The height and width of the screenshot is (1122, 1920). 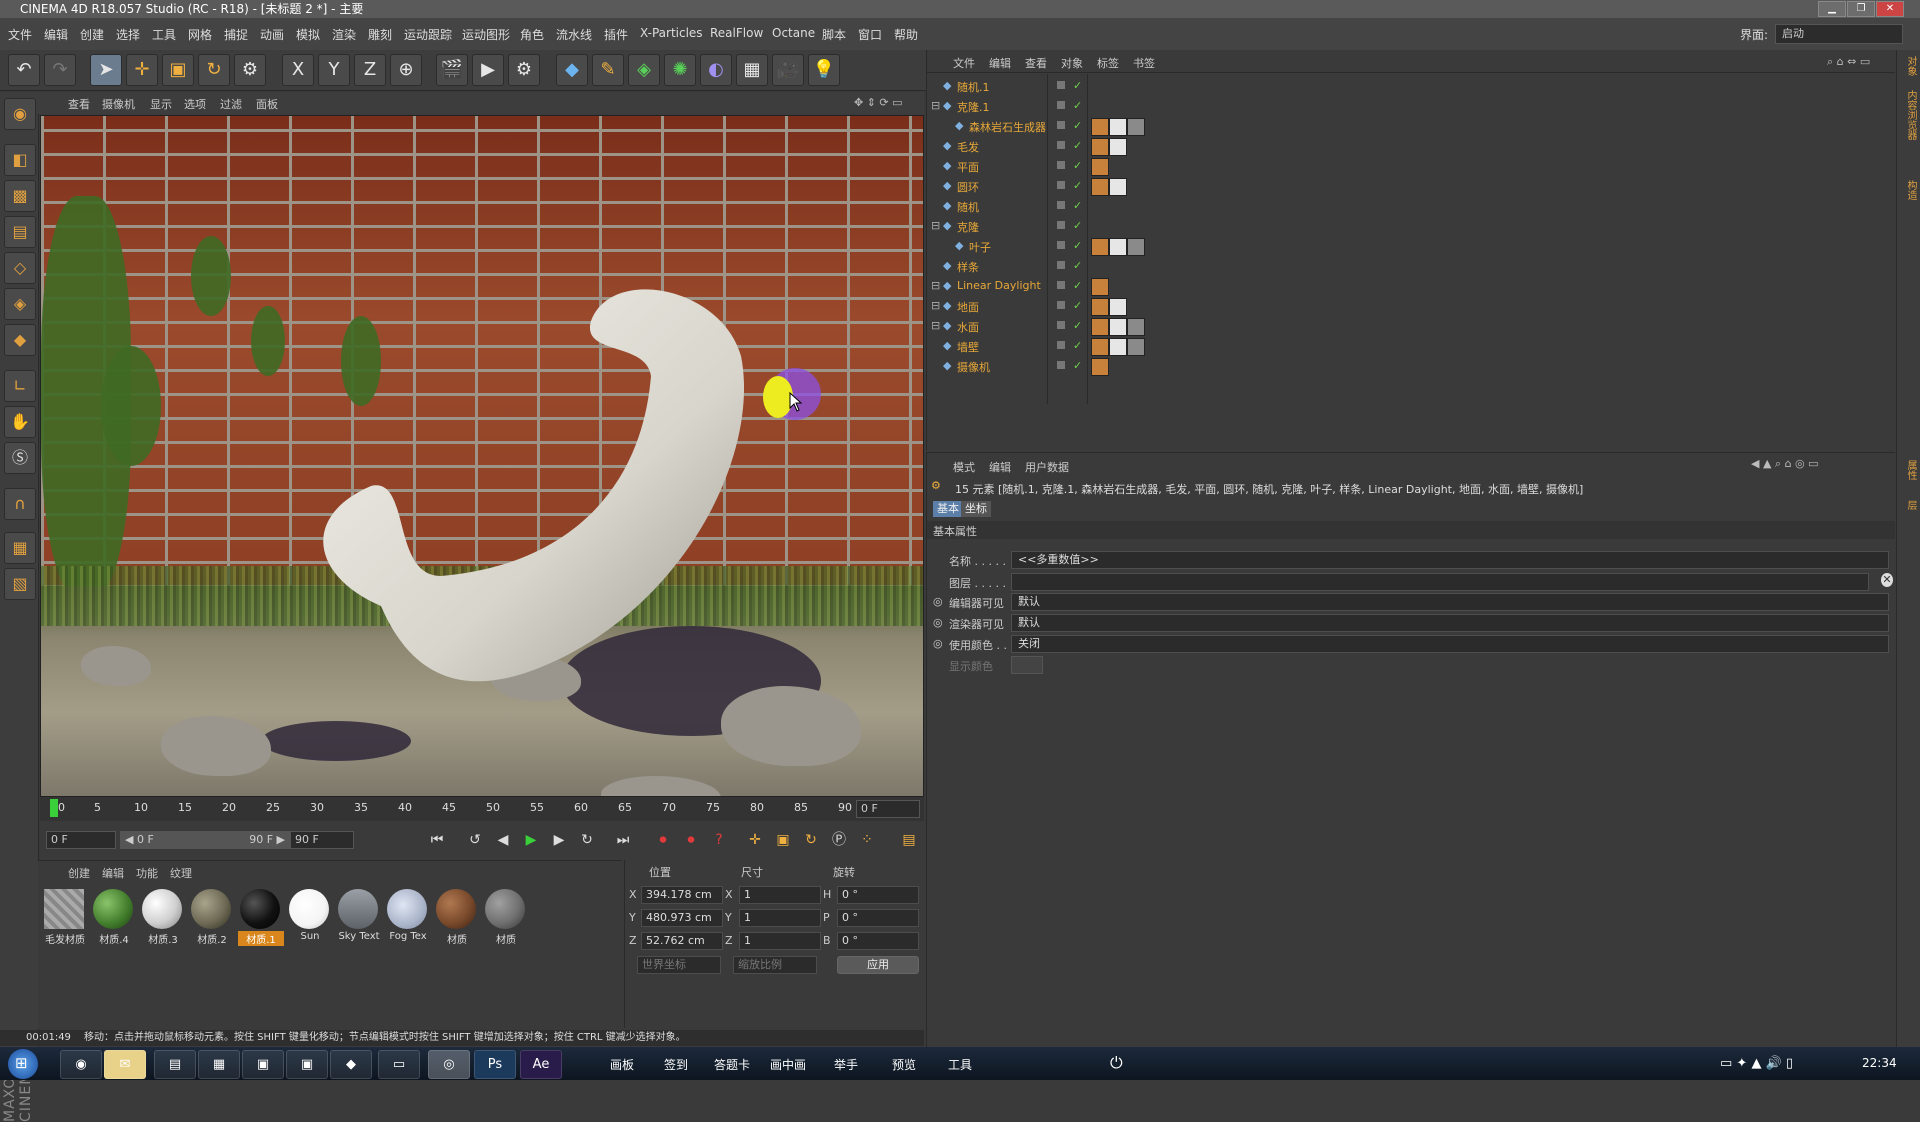 What do you see at coordinates (980, 247) in the screenshot?
I see `object-name: 叶子` at bounding box center [980, 247].